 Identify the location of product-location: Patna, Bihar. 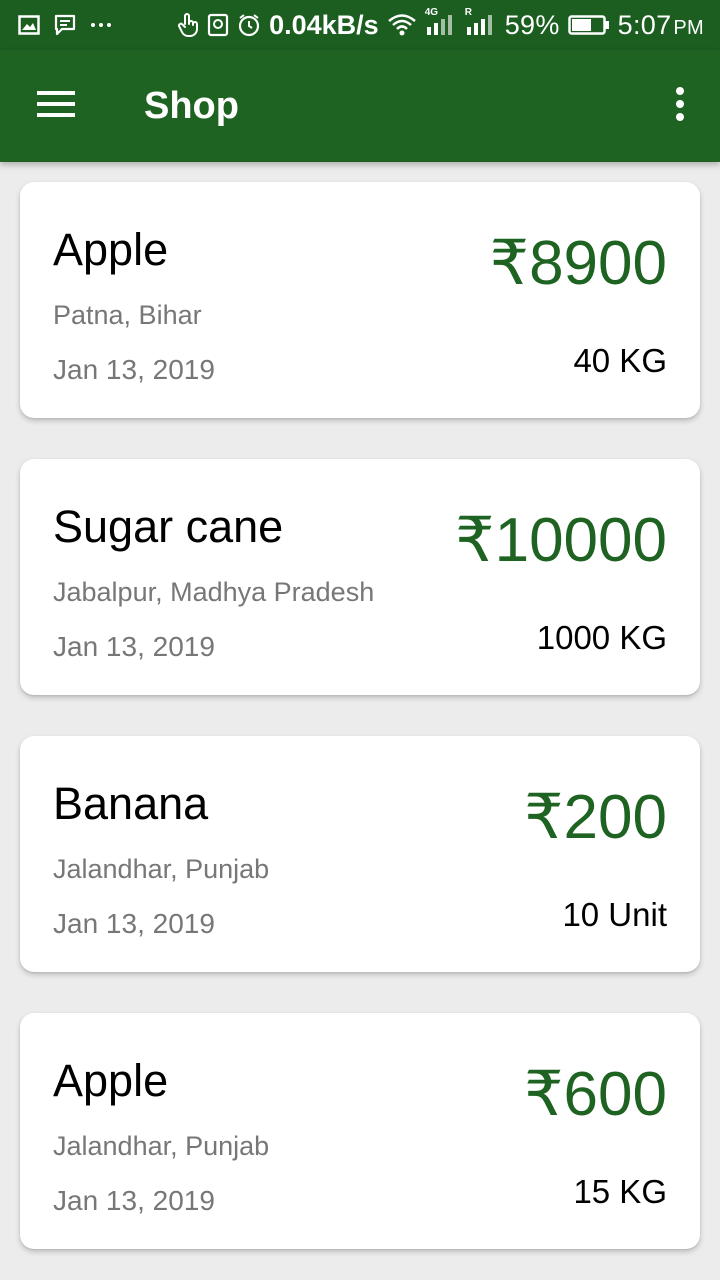
(127, 315).